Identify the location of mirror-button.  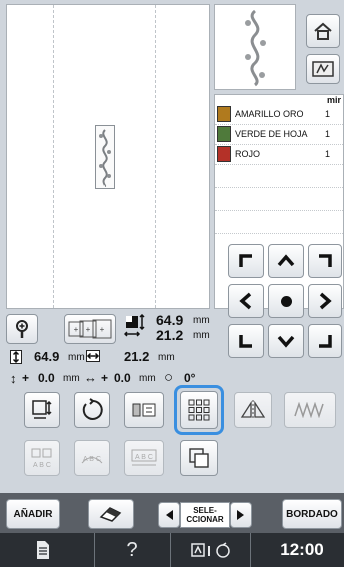
(253, 410).